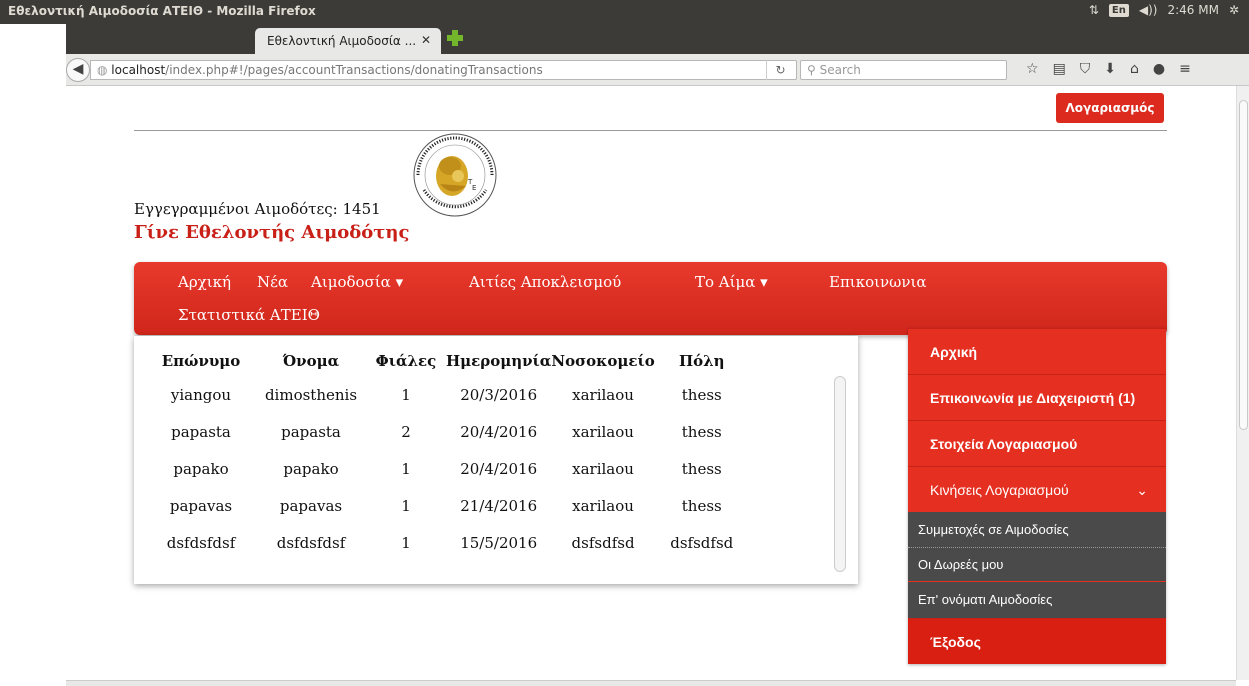  Describe the element at coordinates (603, 361) in the screenshot. I see `col-header-hospital: Νοσοκομείο` at that location.